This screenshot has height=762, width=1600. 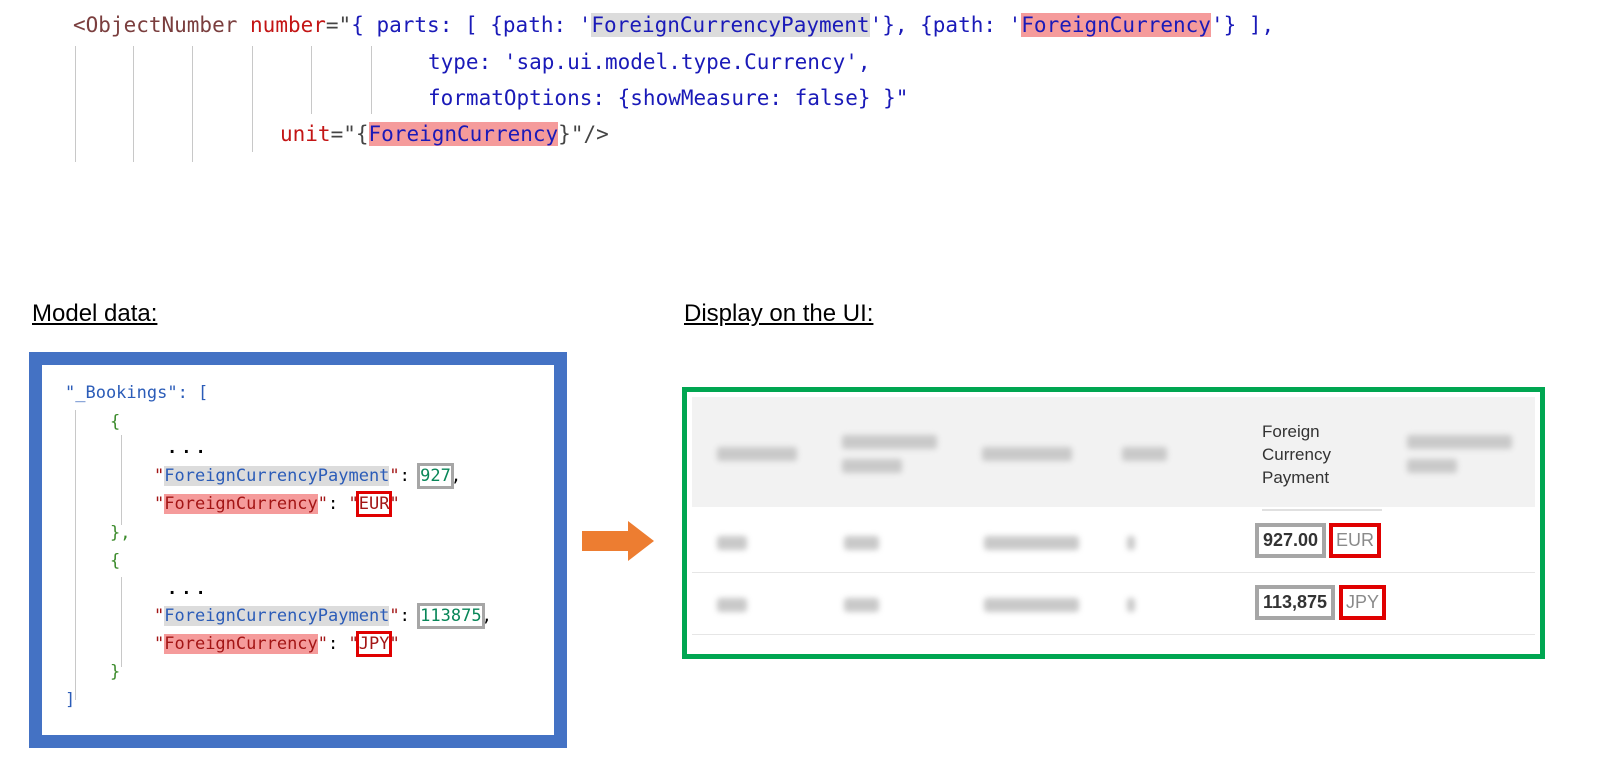 I want to click on code-eq: =", so click(x=338, y=25).